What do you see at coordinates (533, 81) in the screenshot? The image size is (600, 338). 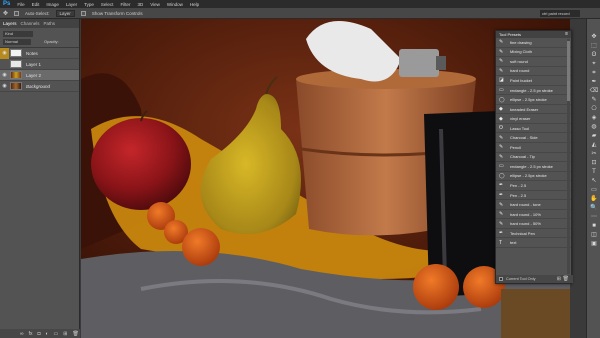 I see `preset-item: ◪ Paint bucket` at bounding box center [533, 81].